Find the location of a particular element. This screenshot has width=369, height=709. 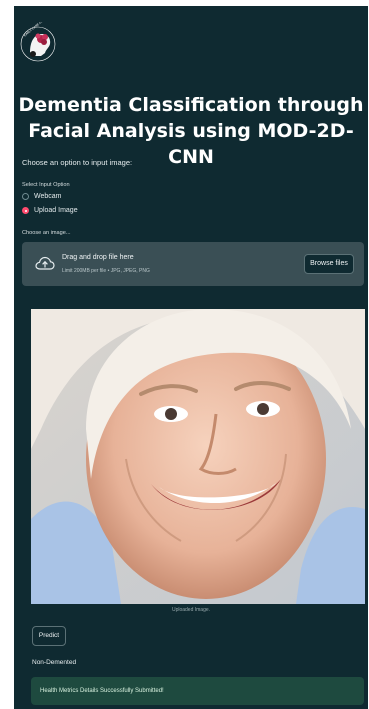

dropzone-instruction: Drag and drop file here is located at coordinates (98, 257).